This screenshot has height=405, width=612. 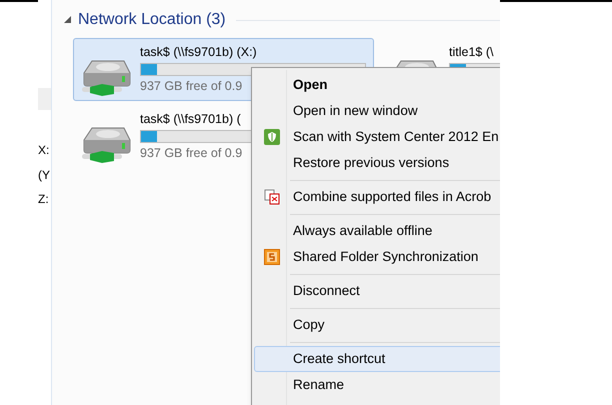 I want to click on drive-name: title1$ (\, so click(x=471, y=52).